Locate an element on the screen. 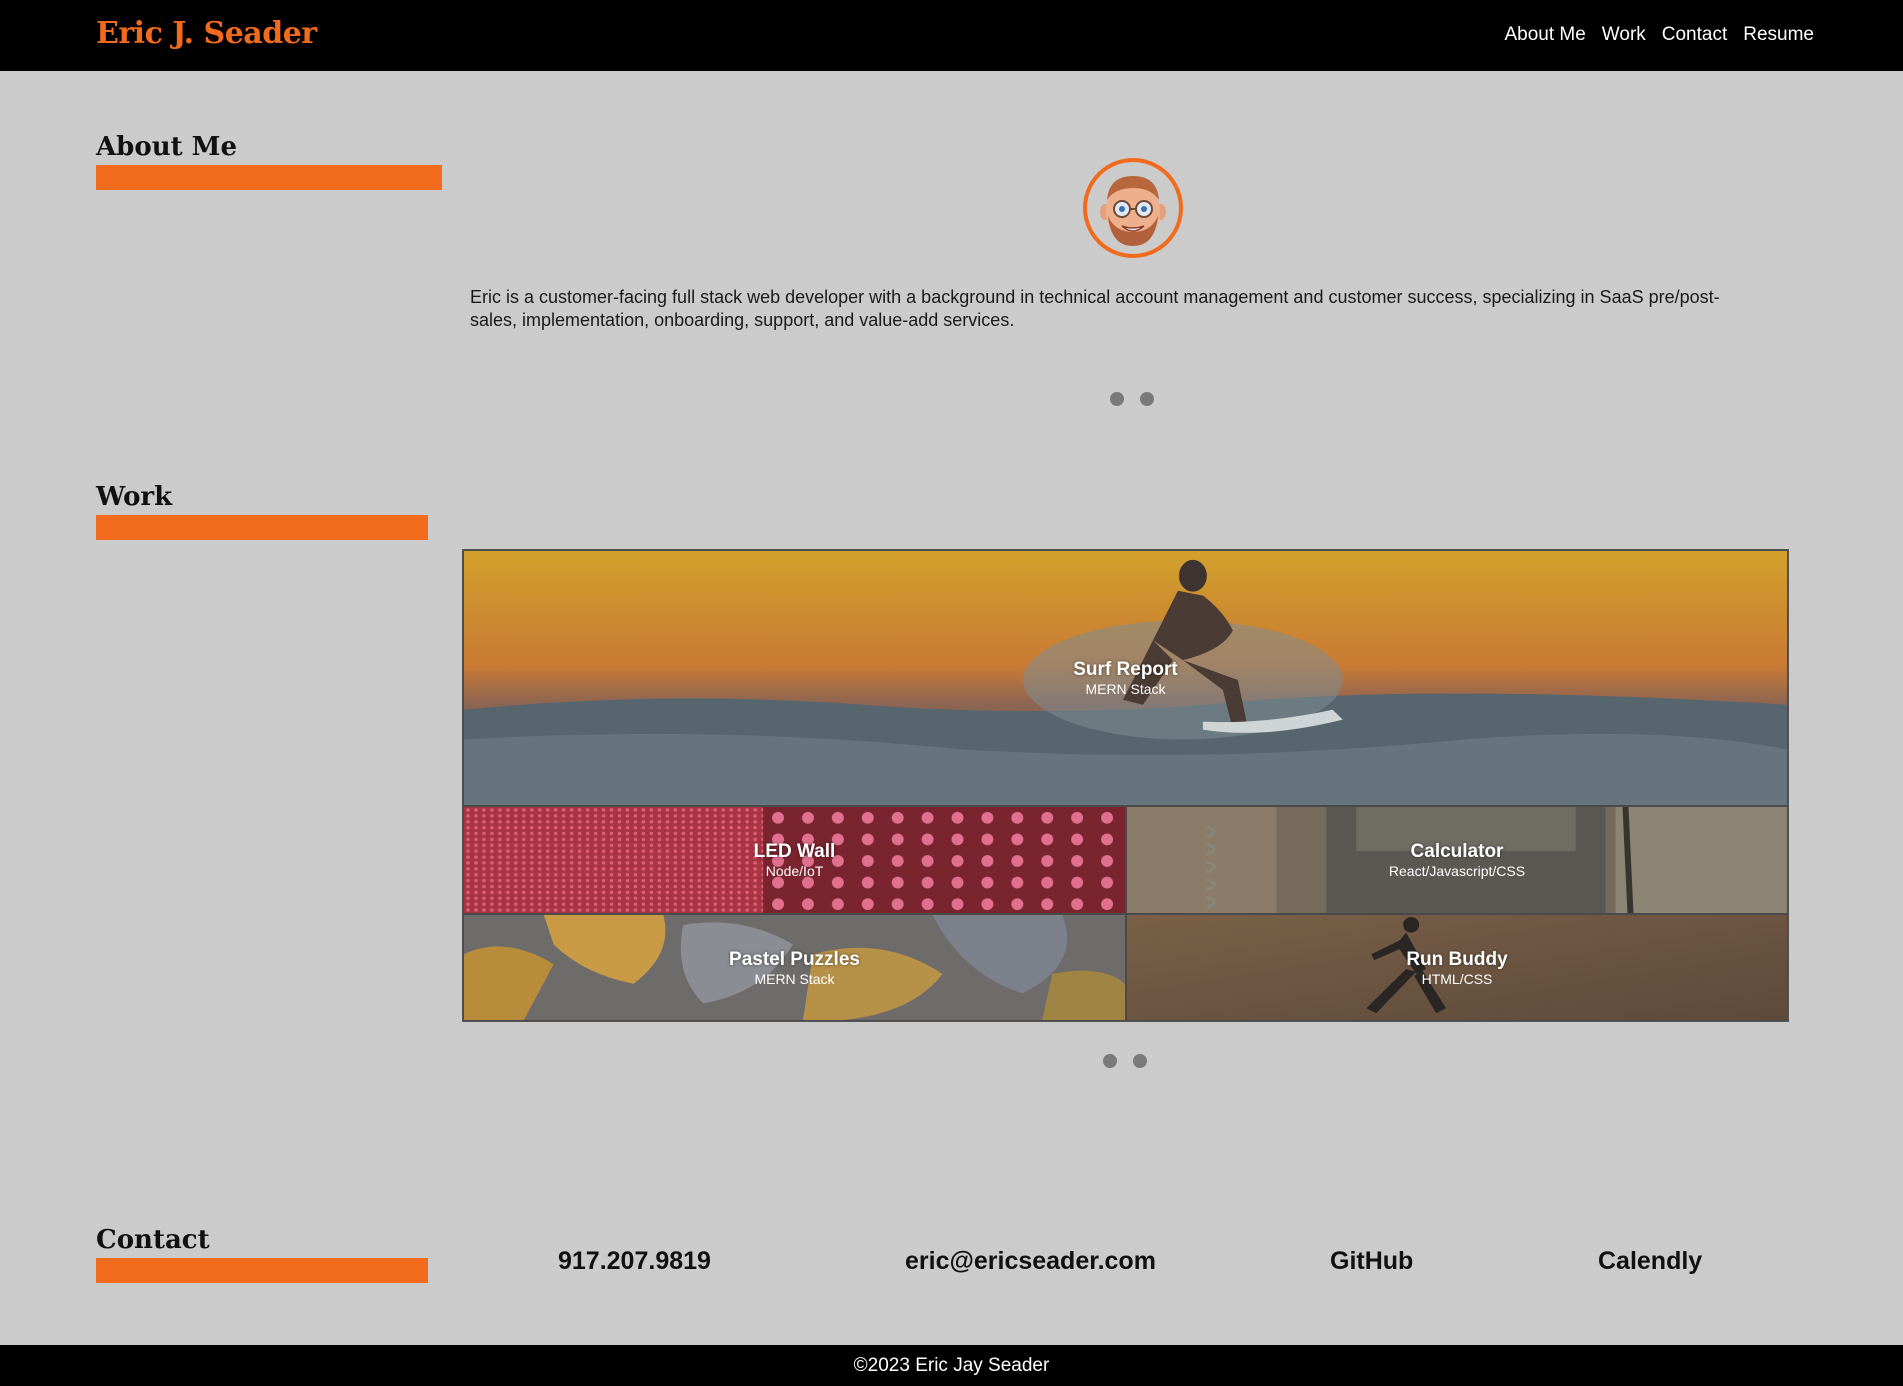  project-title: Surf Report is located at coordinates (1125, 669).